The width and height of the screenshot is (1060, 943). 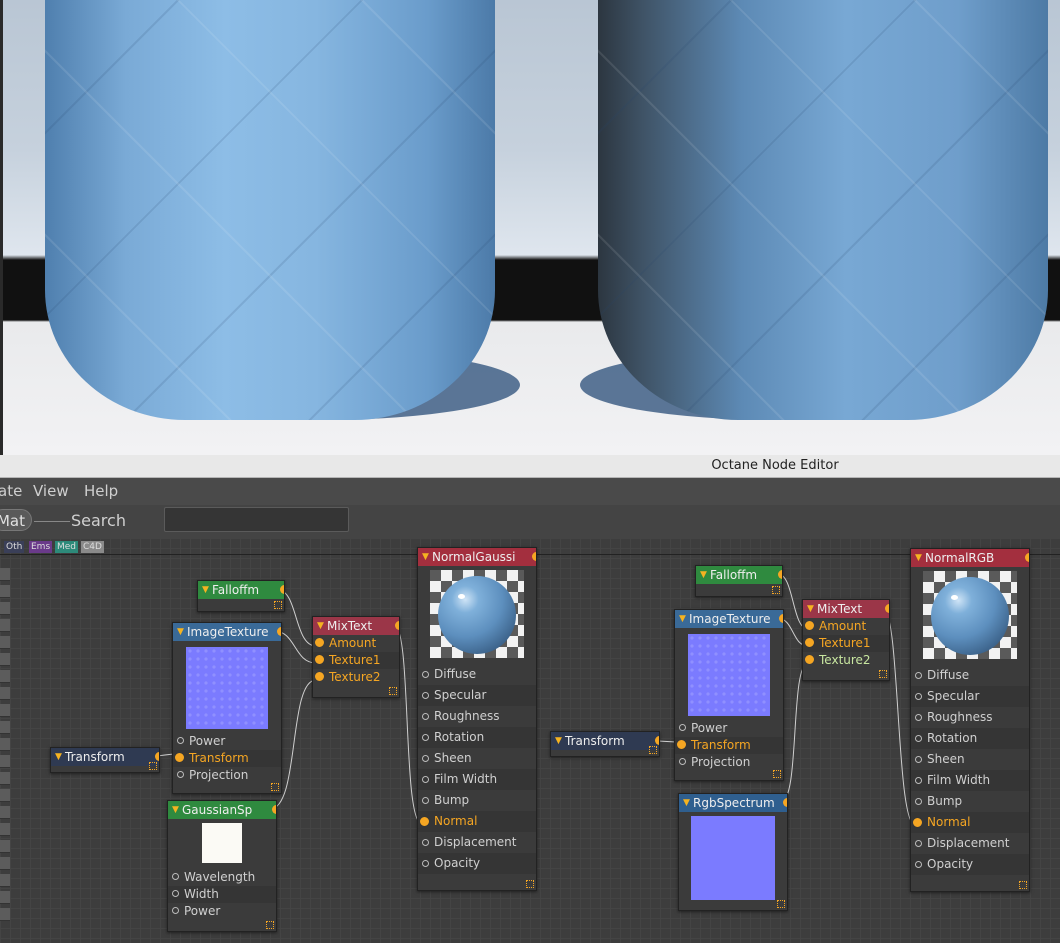 I want to click on pin-texture2: Texture2, so click(x=846, y=660).